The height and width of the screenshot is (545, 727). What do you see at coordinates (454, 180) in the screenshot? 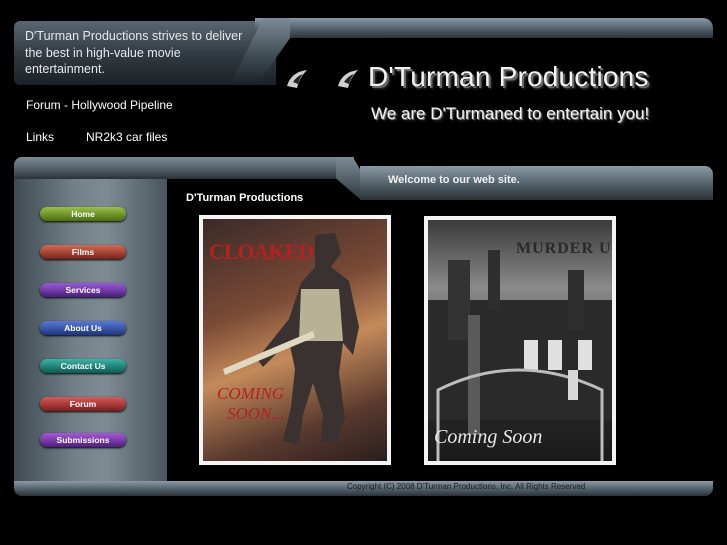
I see `welcome-text: Welcome to our web site.` at bounding box center [454, 180].